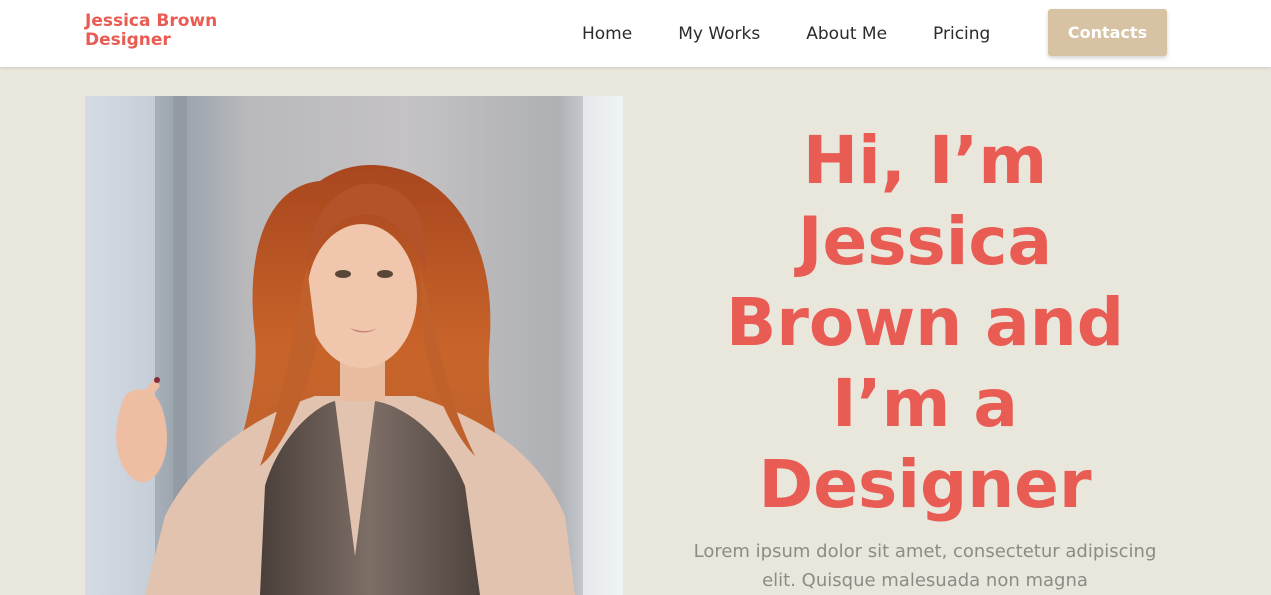 Image resolution: width=1271 pixels, height=595 pixels. What do you see at coordinates (1107, 32) in the screenshot?
I see `contacts-button: Contacts` at bounding box center [1107, 32].